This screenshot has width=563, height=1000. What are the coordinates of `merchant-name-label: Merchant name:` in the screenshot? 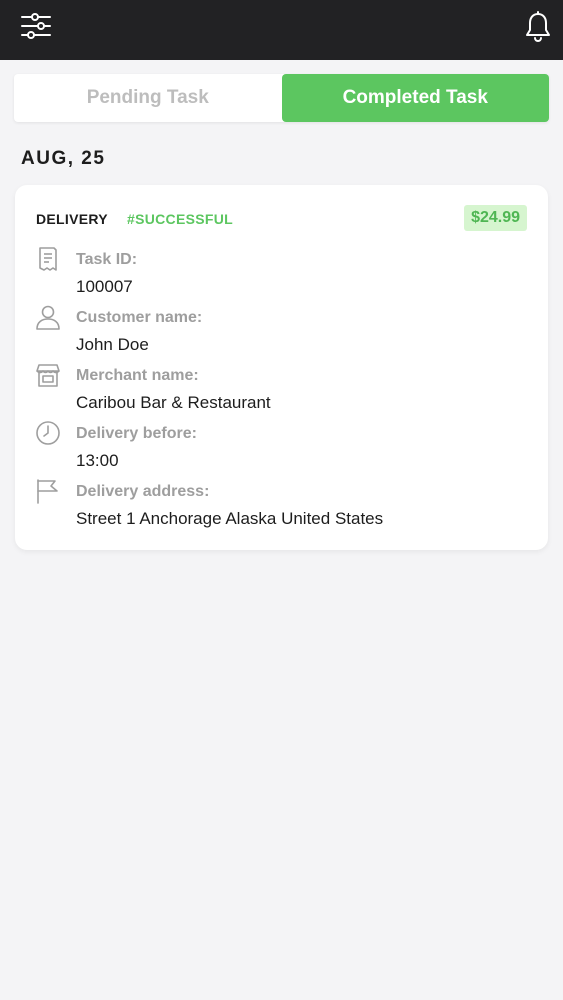 It's located at (137, 375).